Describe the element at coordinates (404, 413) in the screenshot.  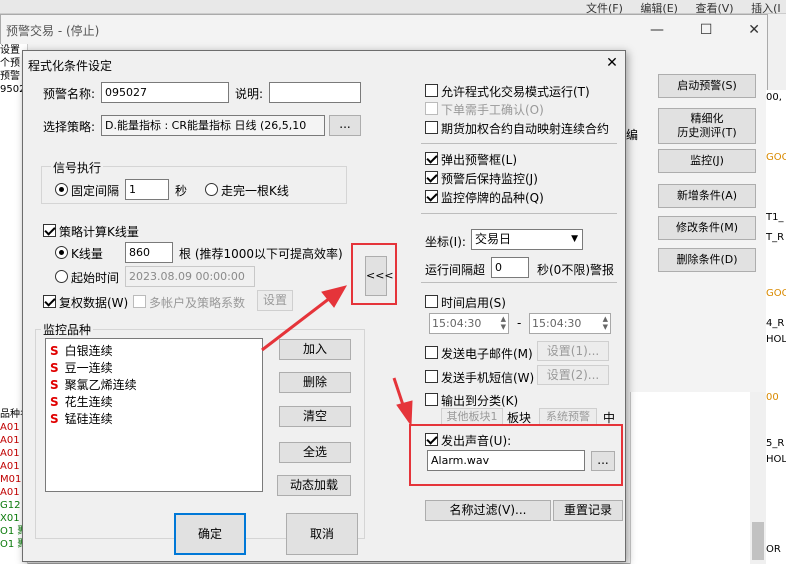
I see `arrow-head-sound` at that location.